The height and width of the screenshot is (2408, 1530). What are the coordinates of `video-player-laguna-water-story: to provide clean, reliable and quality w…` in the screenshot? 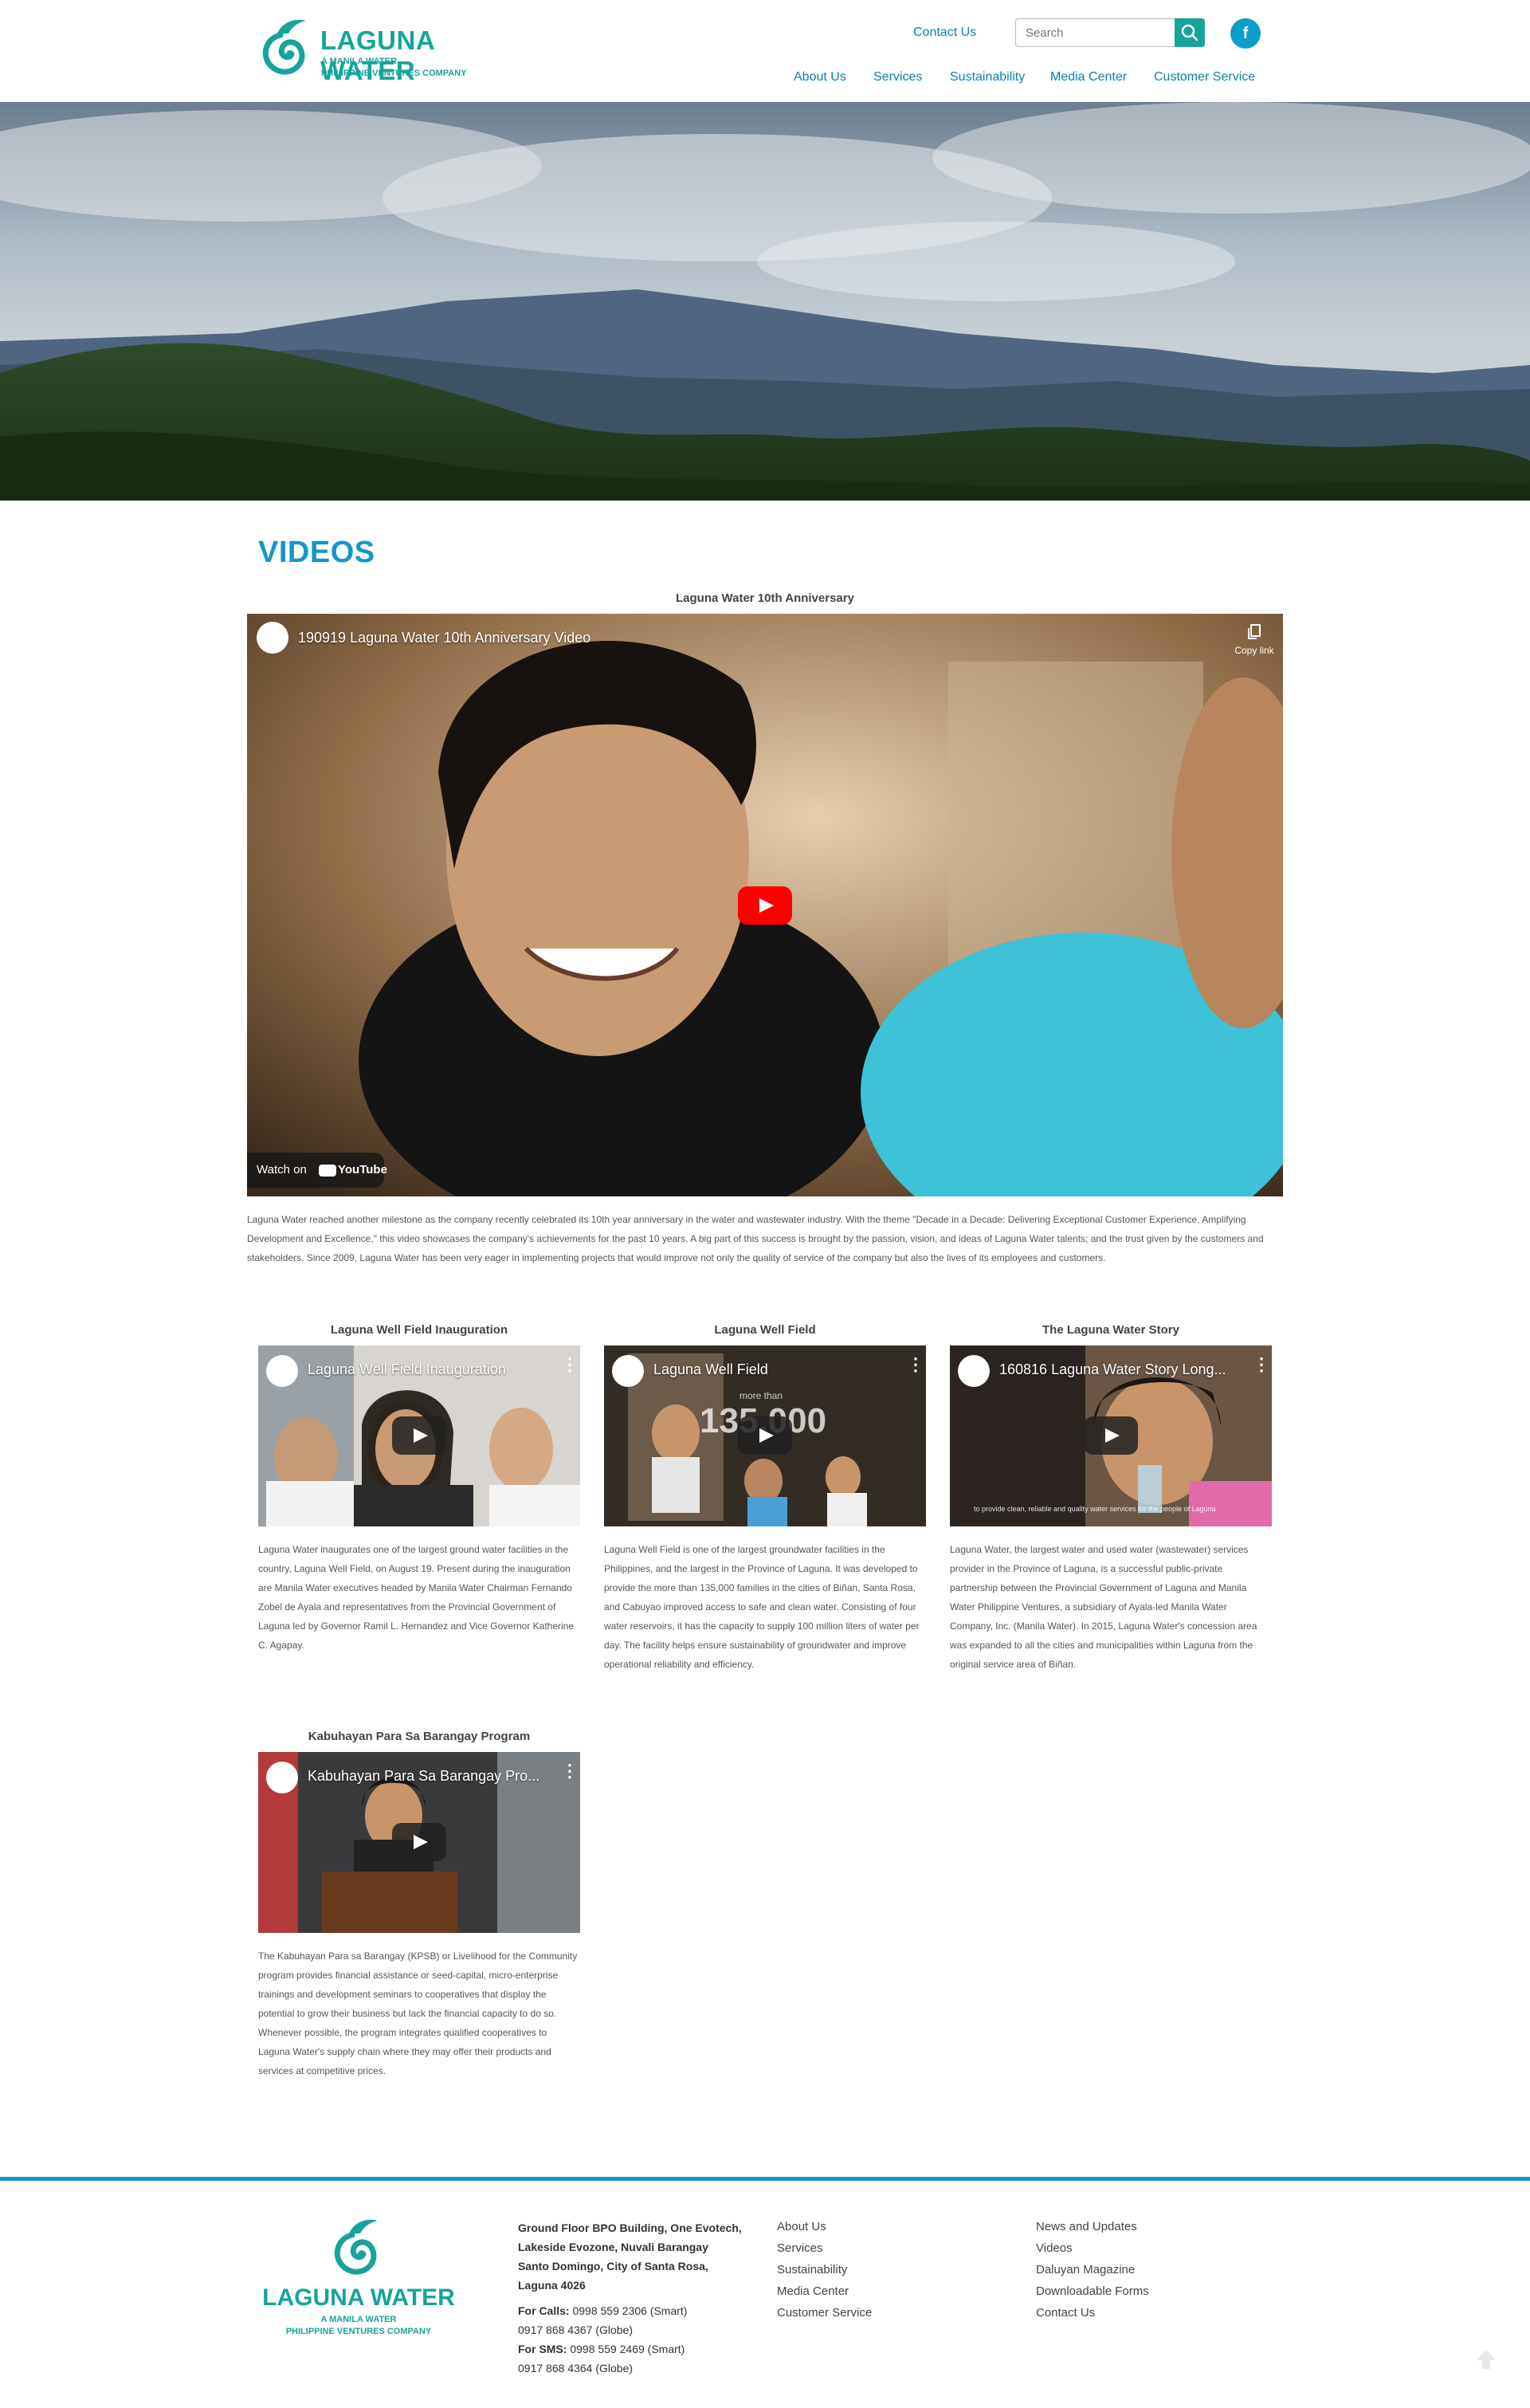 It's located at (1111, 1435).